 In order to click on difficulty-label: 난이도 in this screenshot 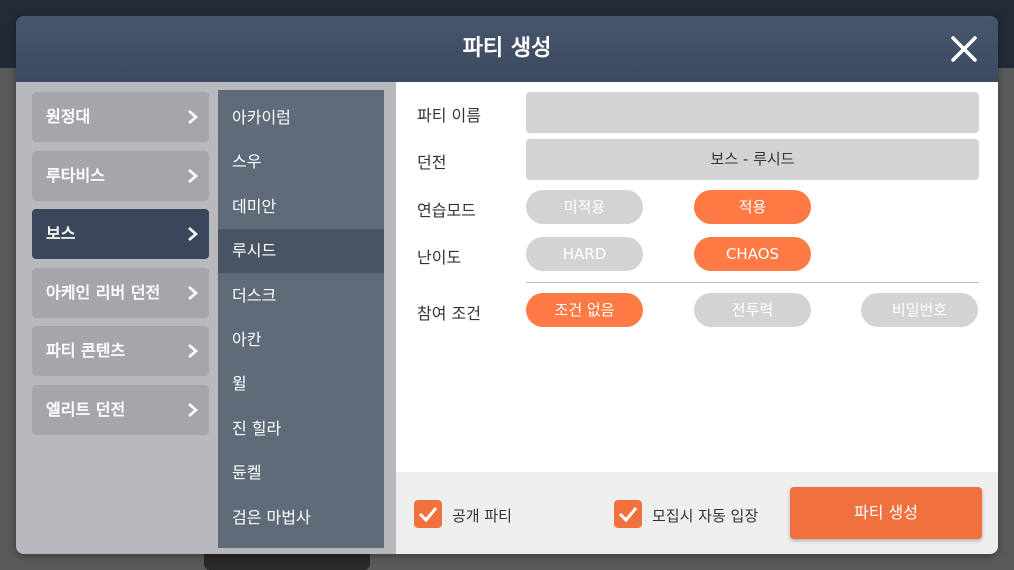, I will do `click(439, 257)`.